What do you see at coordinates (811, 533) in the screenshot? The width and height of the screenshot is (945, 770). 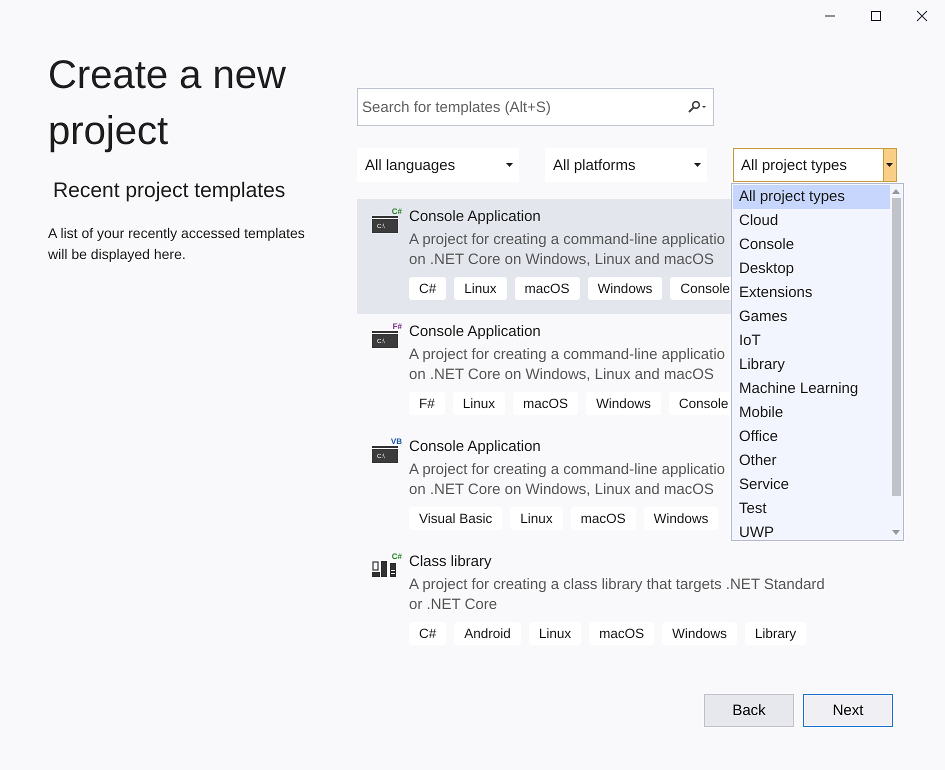 I see `project-type-option: UWP` at bounding box center [811, 533].